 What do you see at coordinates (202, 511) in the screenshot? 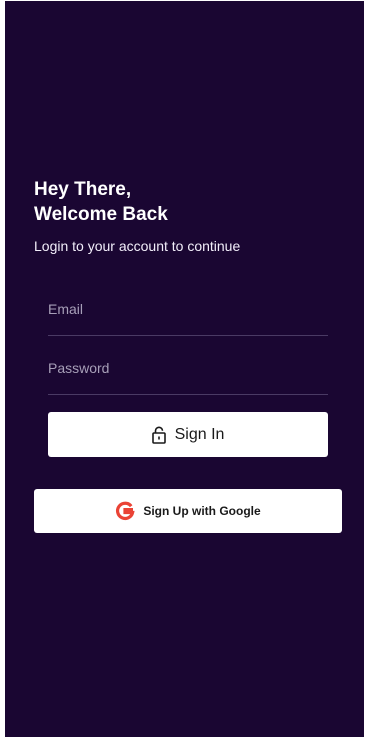
I see `google-sign-up-label: Sign Up with Google` at bounding box center [202, 511].